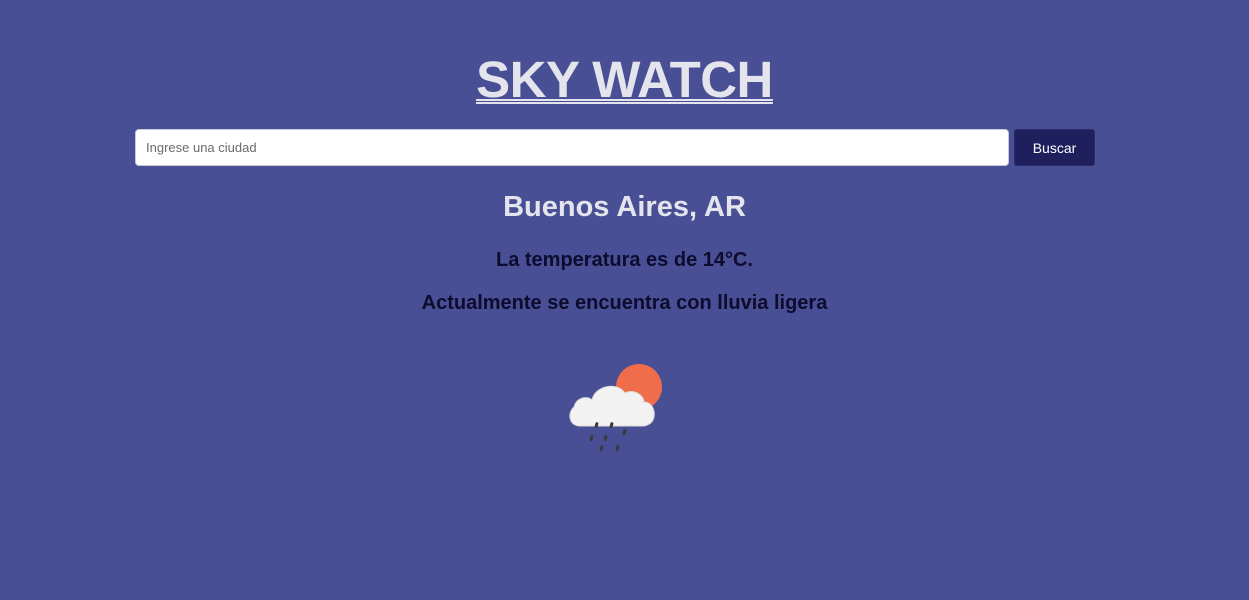 This screenshot has width=1249, height=600. Describe the element at coordinates (624, 260) in the screenshot. I see `temperature-text: La temperatura es de 14°C.` at that location.